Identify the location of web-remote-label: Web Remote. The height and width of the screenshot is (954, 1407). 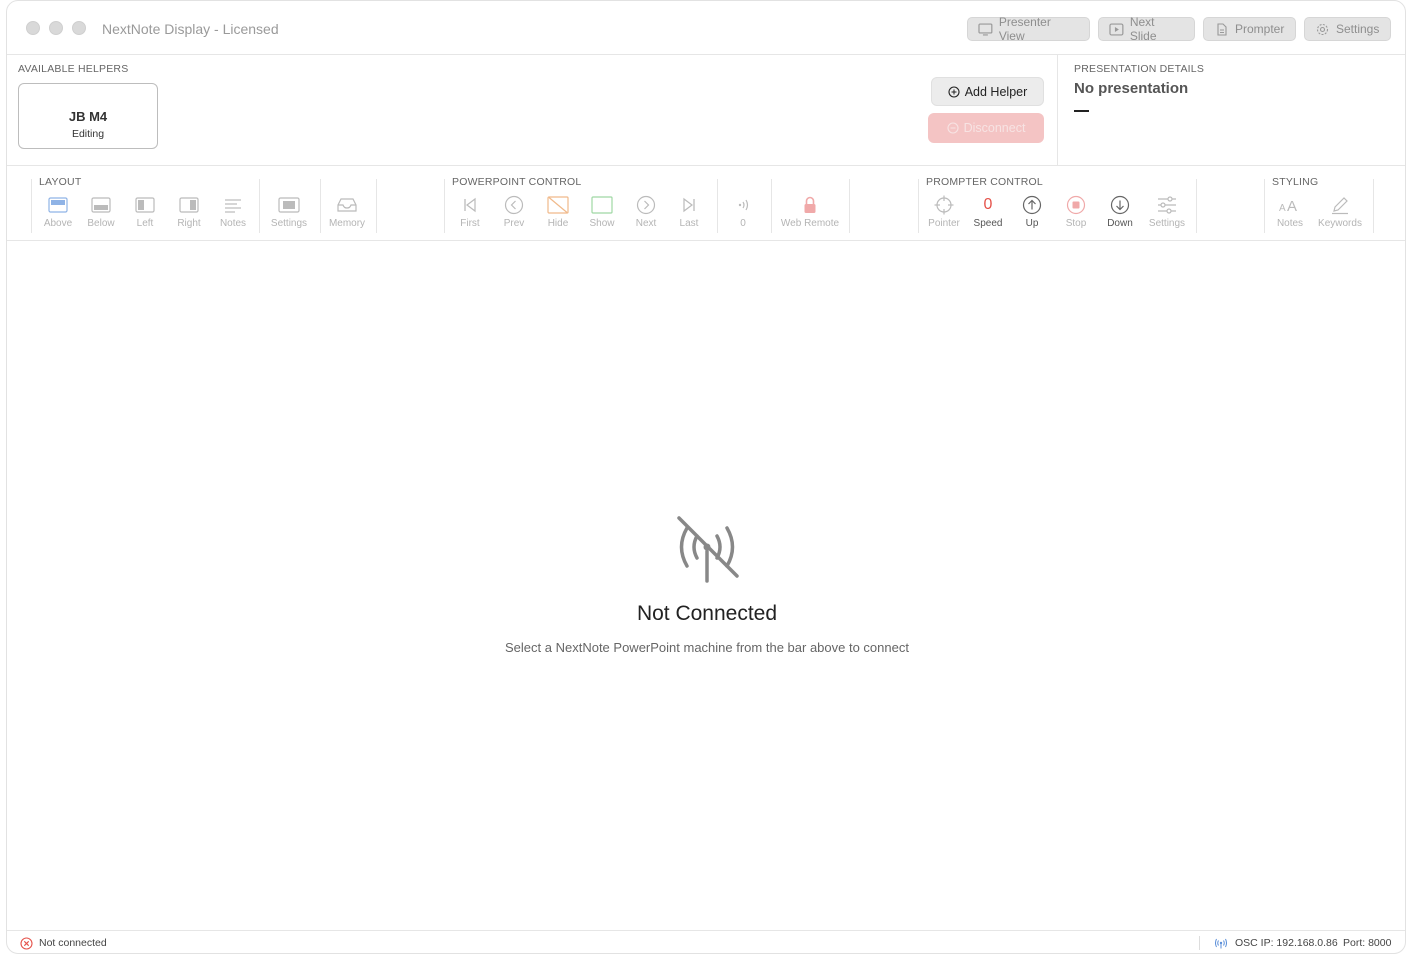
(810, 223).